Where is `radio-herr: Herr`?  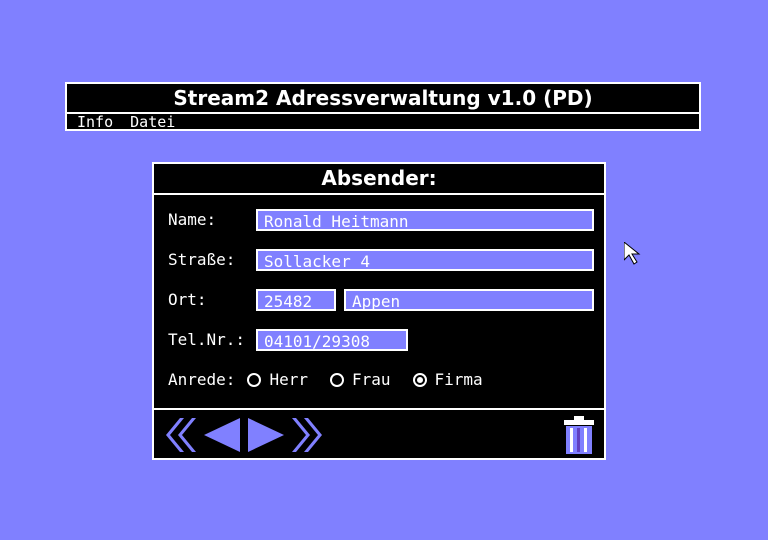 radio-herr: Herr is located at coordinates (277, 379).